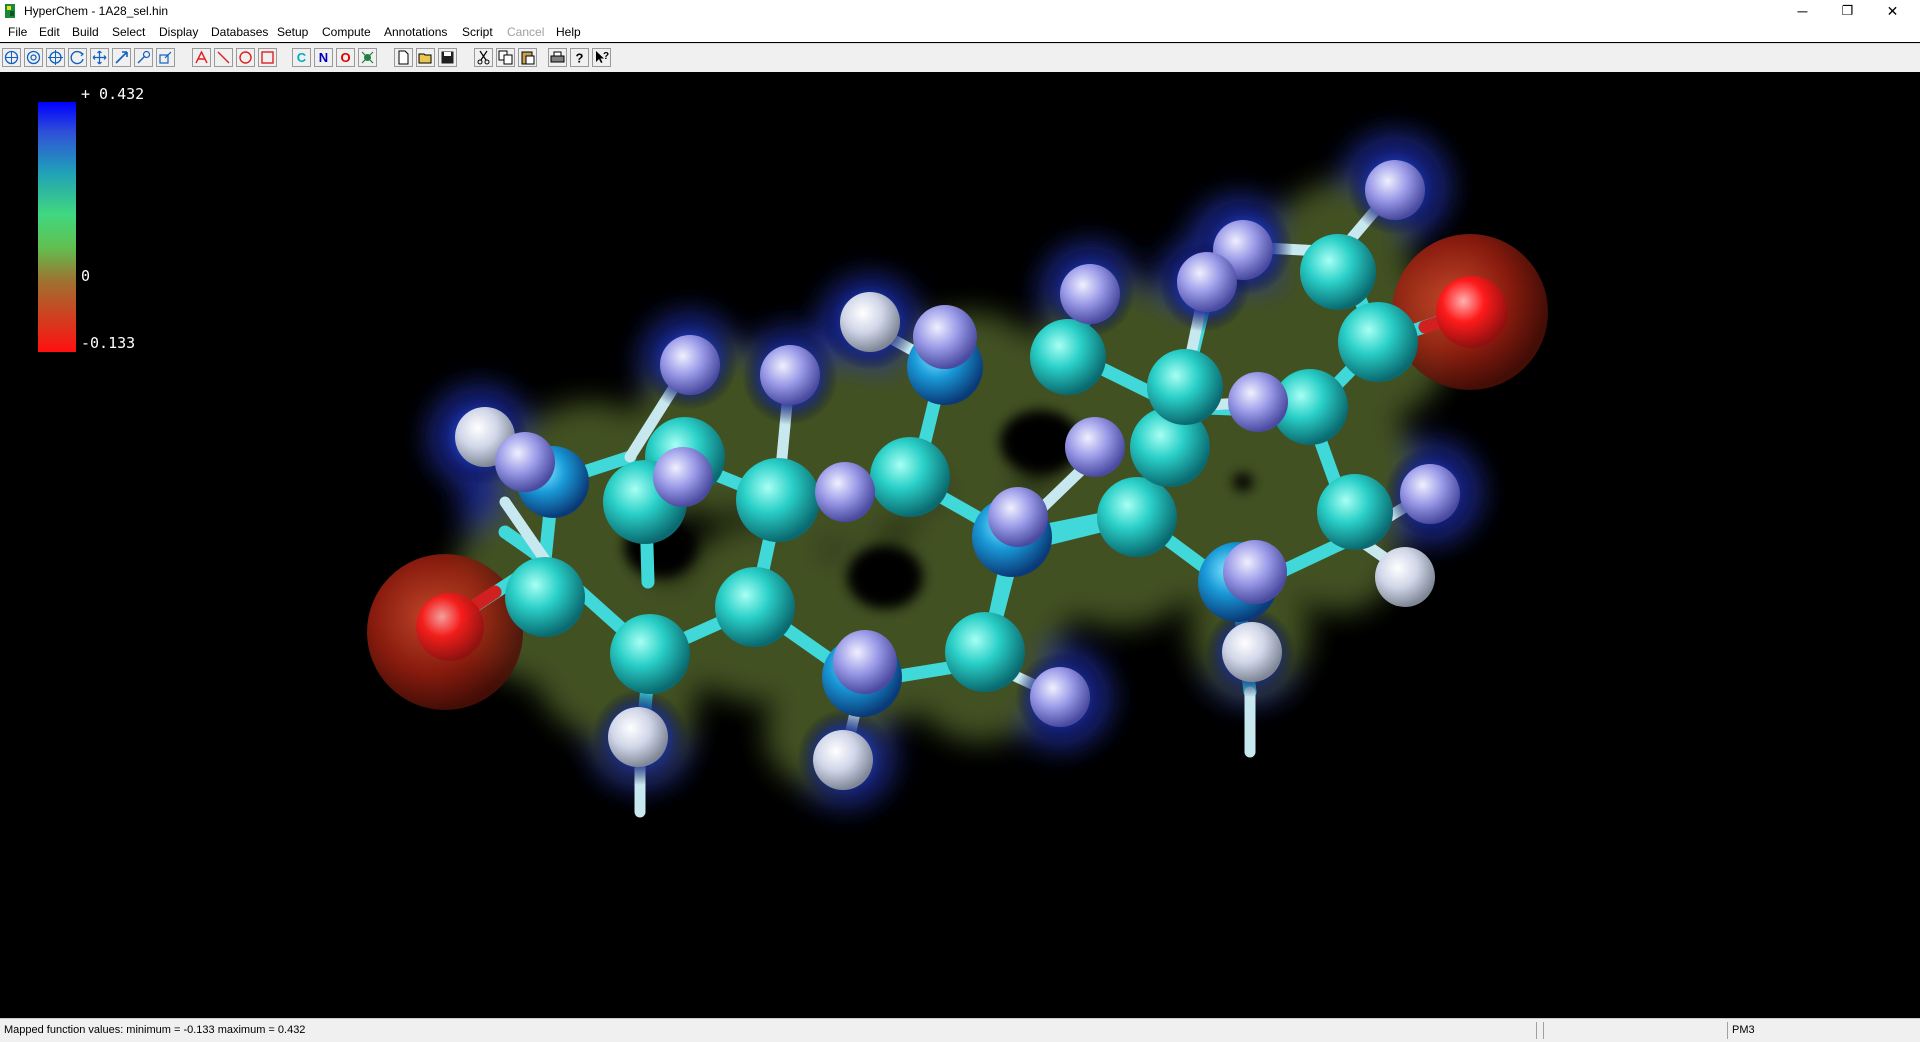  Describe the element at coordinates (477, 32) in the screenshot. I see `menu-script: Script` at that location.